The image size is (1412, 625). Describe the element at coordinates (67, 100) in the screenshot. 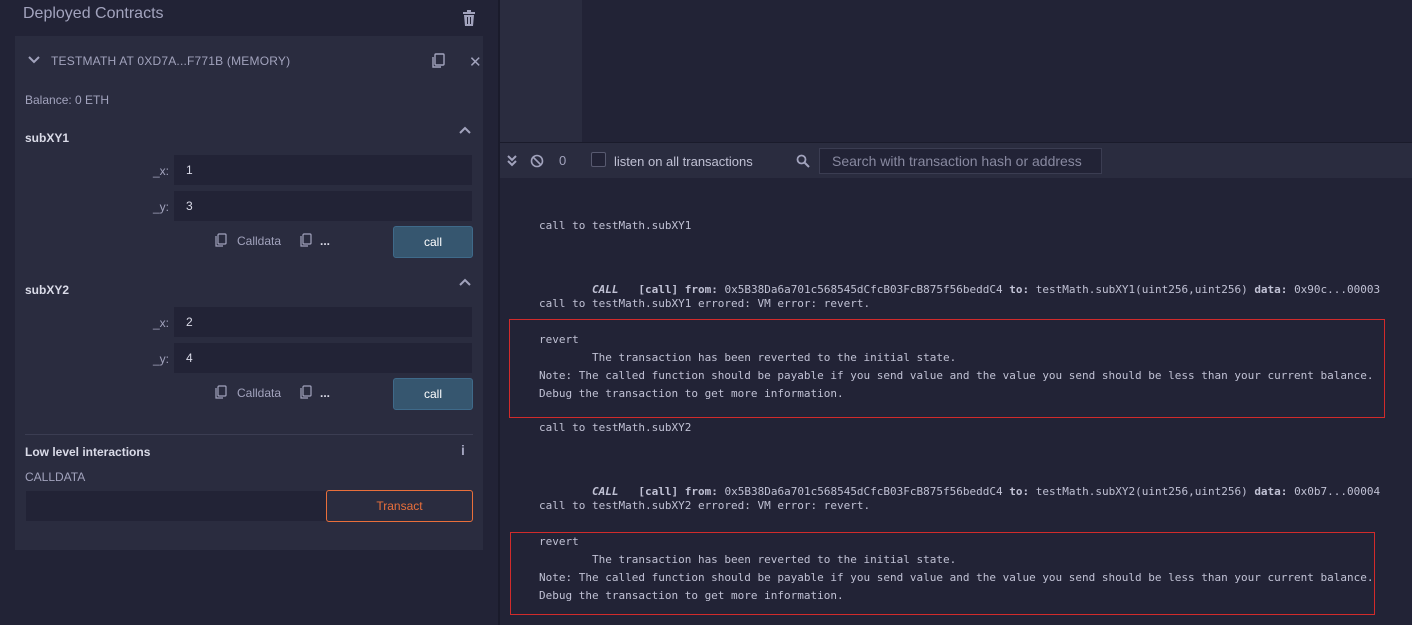

I see `contract-balance: Balance: 0 ETH` at that location.